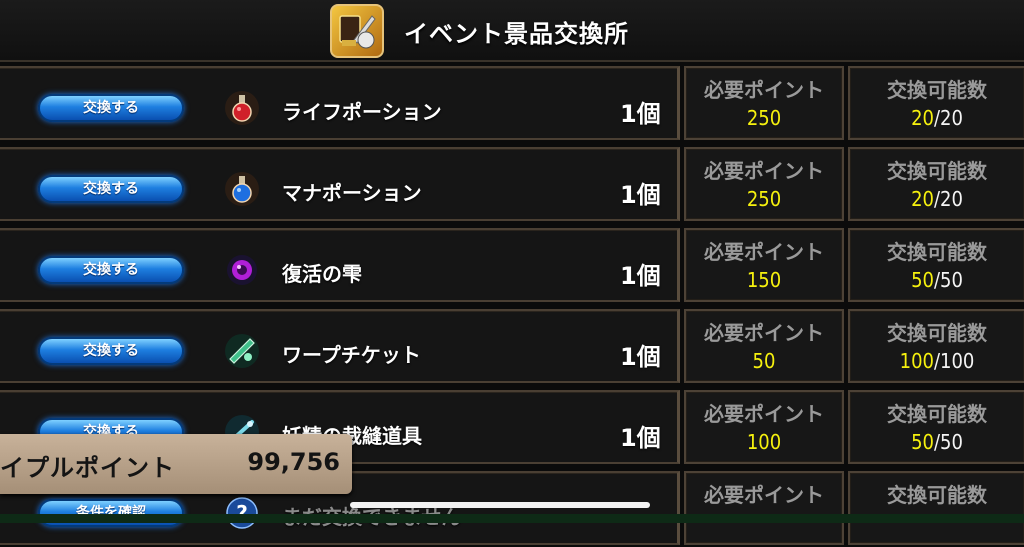  Describe the element at coordinates (357, 31) in the screenshot. I see `shop-icon` at that location.